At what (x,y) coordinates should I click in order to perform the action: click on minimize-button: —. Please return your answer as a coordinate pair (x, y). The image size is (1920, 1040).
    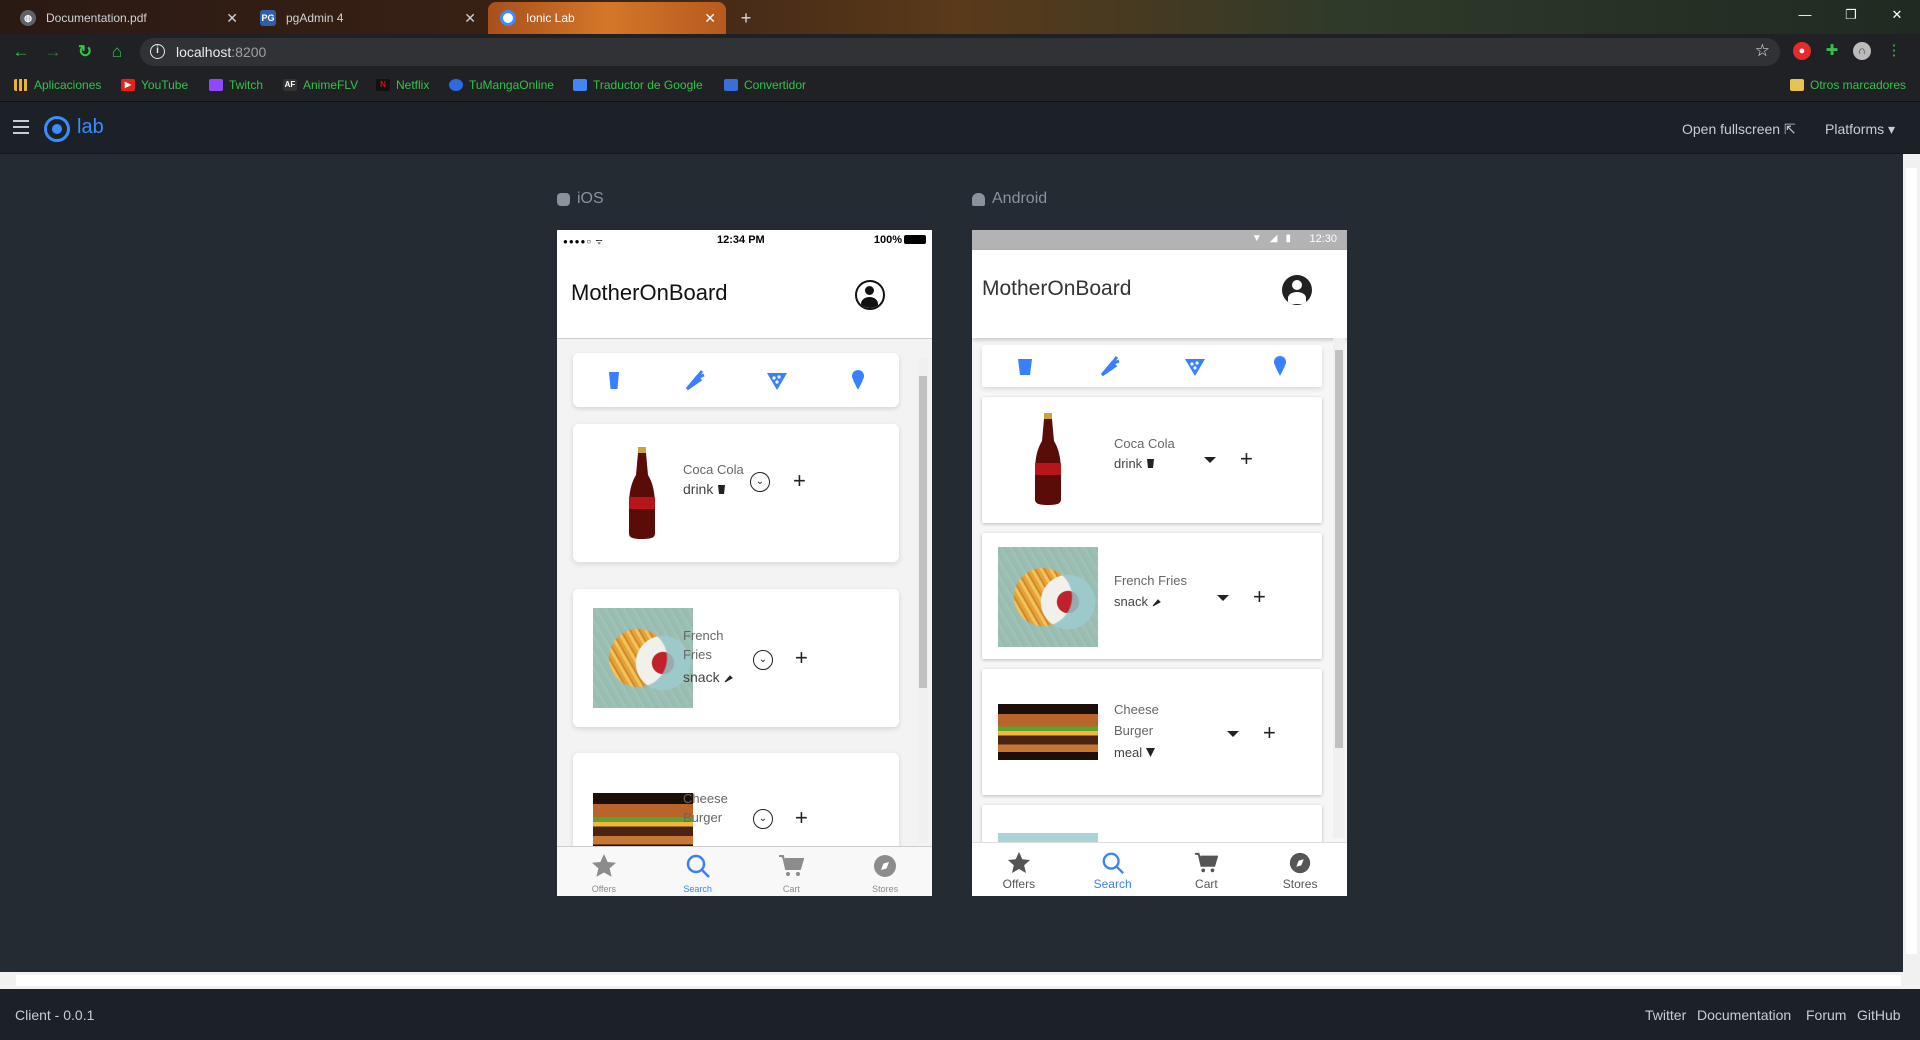
    Looking at the image, I should click on (1805, 15).